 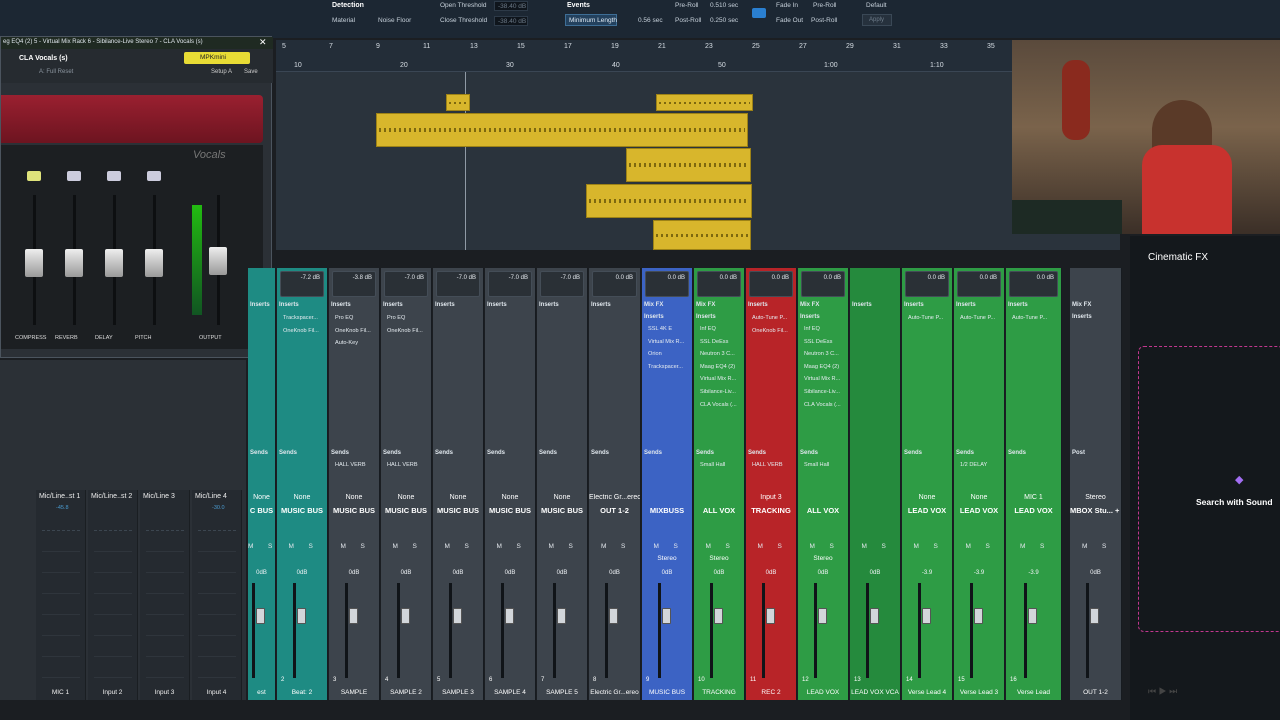 I want to click on preset-field: A: Full Reset, so click(x=56, y=72).